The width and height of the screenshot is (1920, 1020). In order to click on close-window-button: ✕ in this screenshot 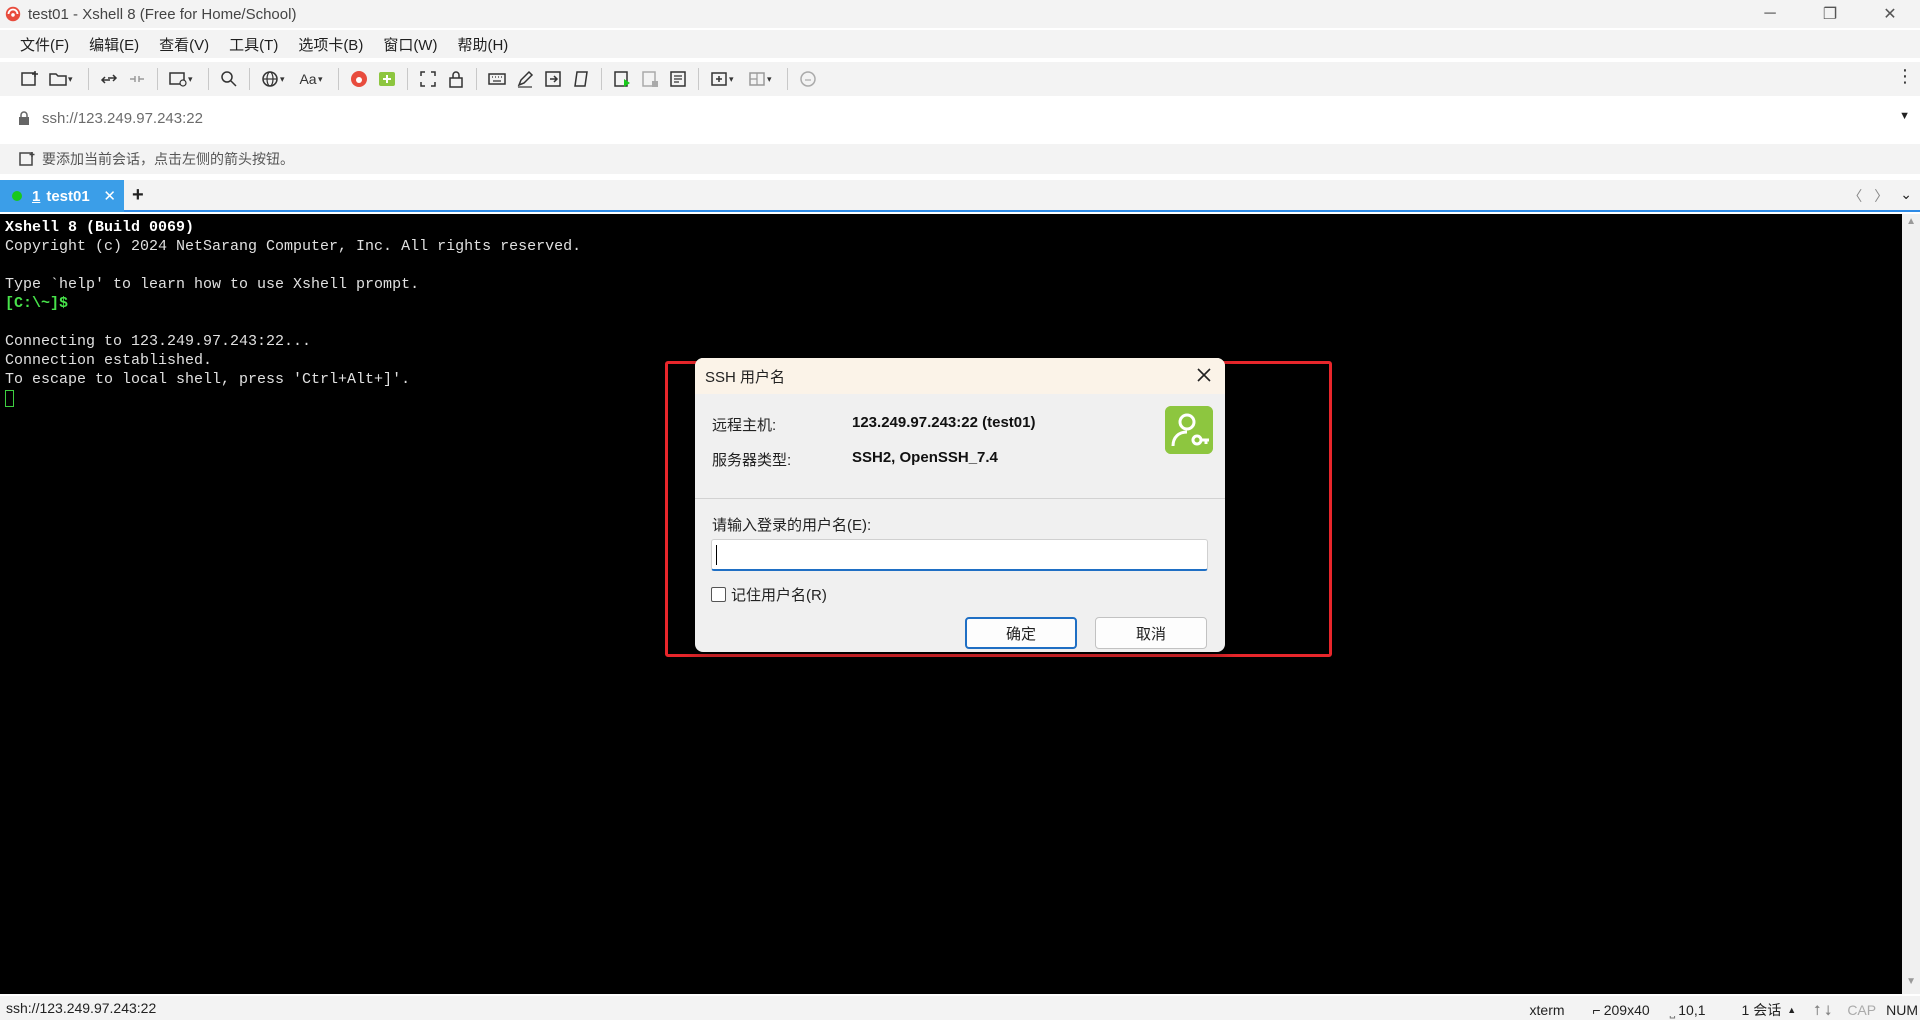, I will do `click(1890, 14)`.